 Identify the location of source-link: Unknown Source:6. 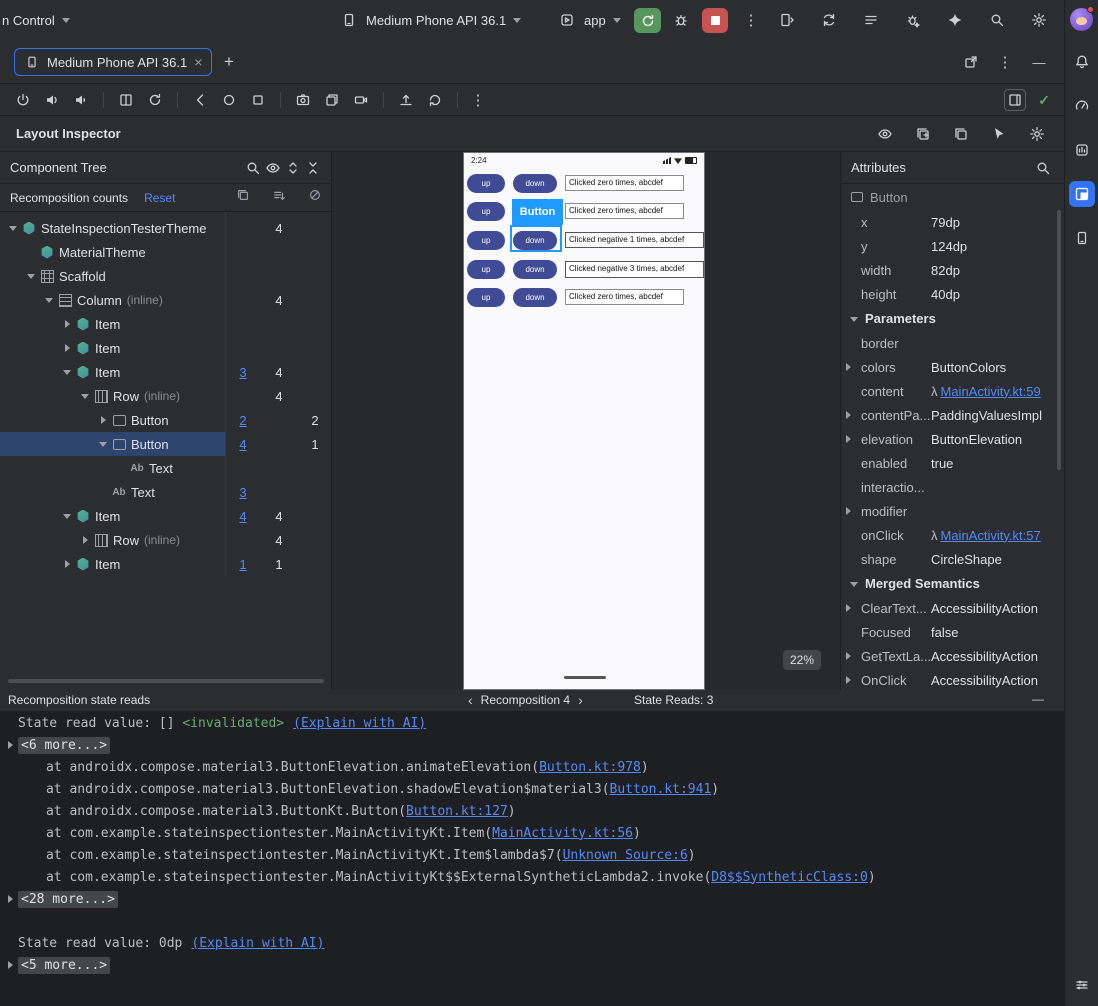
(625, 855).